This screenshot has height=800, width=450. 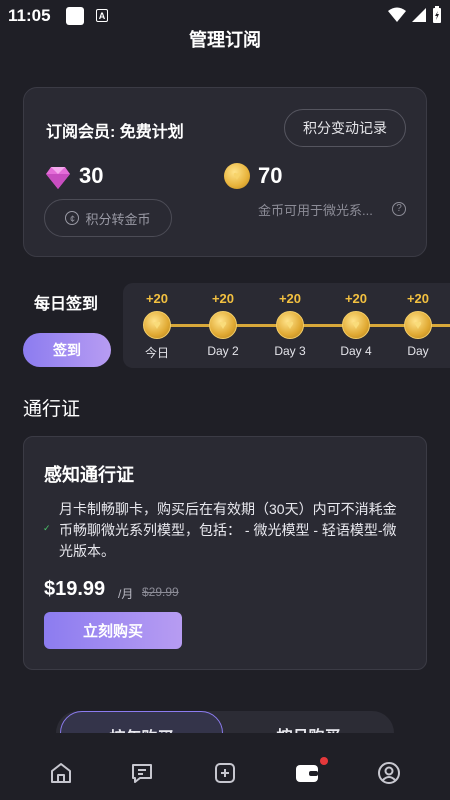 I want to click on bottom-nav, so click(x=225, y=766).